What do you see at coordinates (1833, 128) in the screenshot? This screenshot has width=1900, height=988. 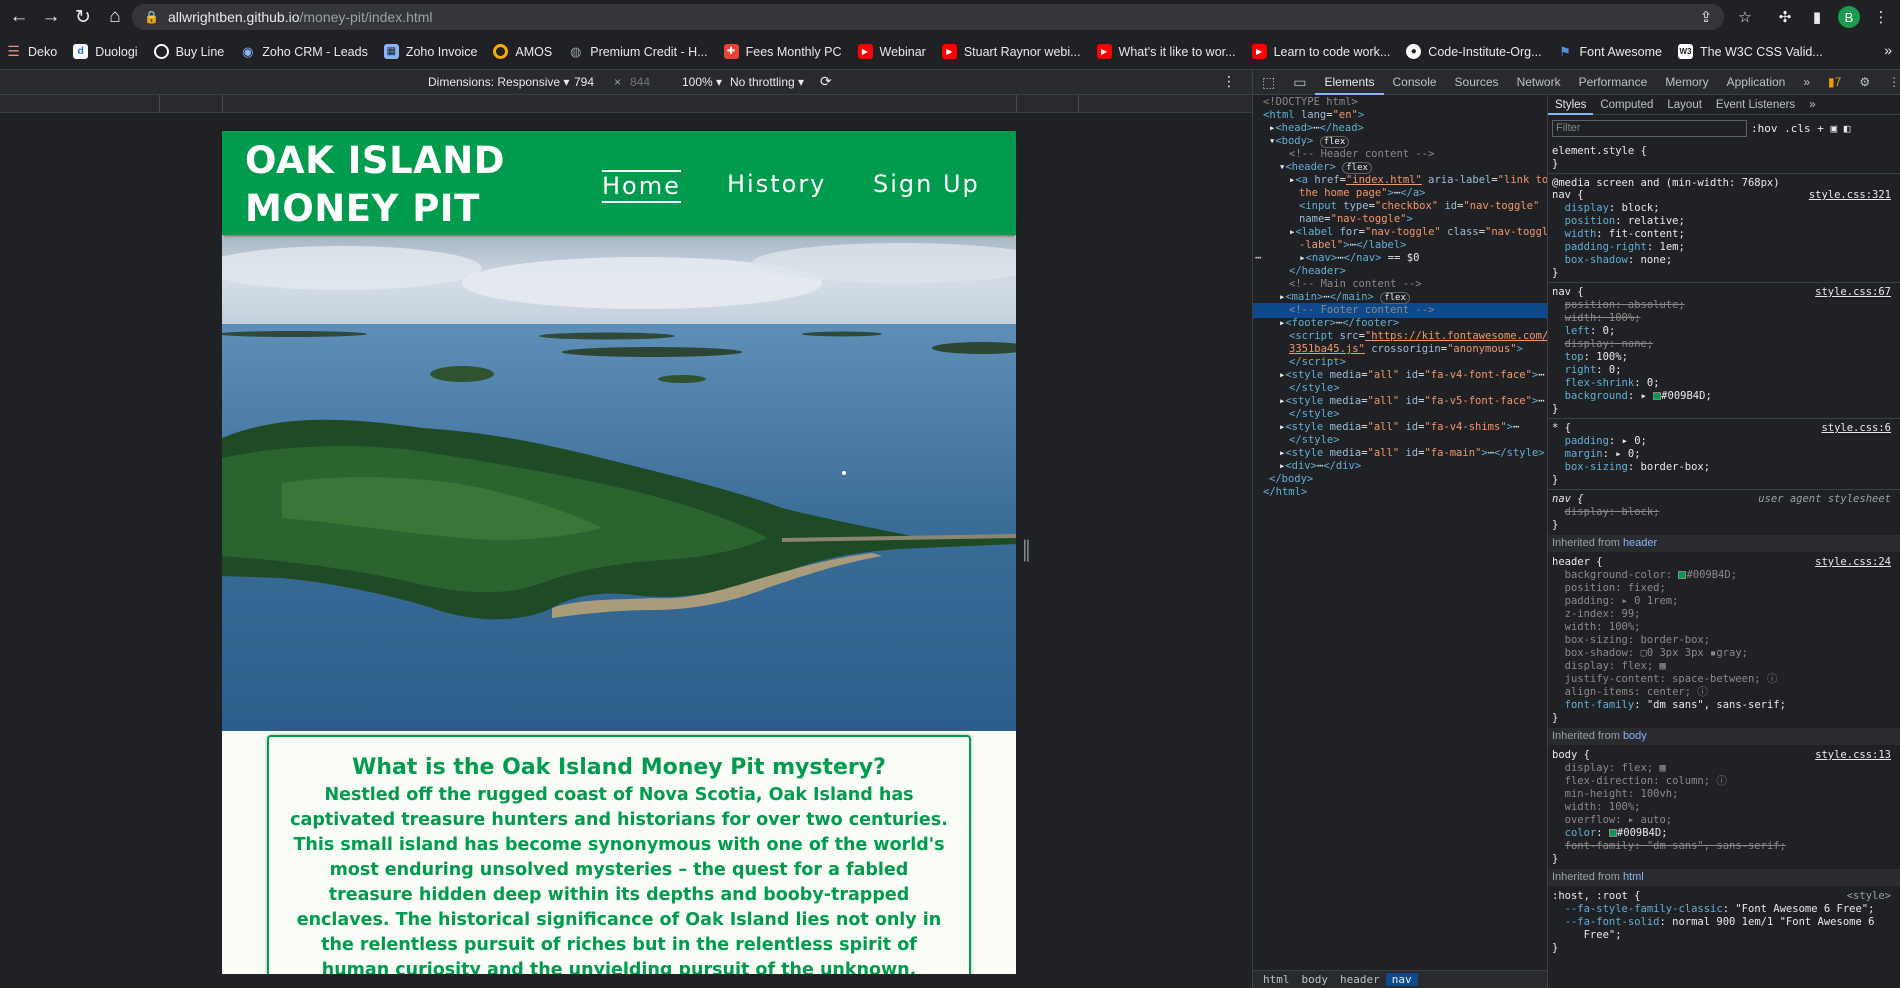 I see `color-format-icon: ▣` at bounding box center [1833, 128].